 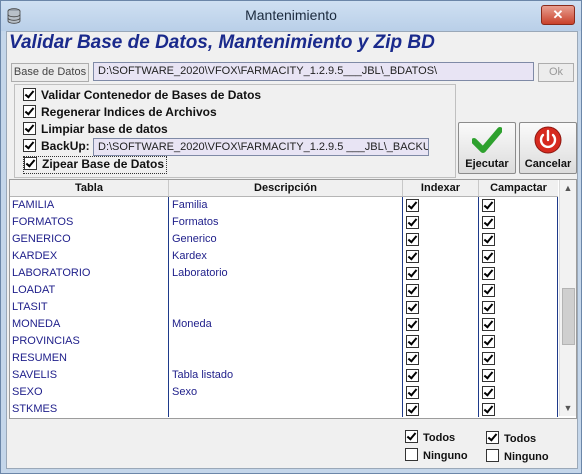 What do you see at coordinates (203, 375) in the screenshot?
I see `cell-descripcion: Tabla listado` at bounding box center [203, 375].